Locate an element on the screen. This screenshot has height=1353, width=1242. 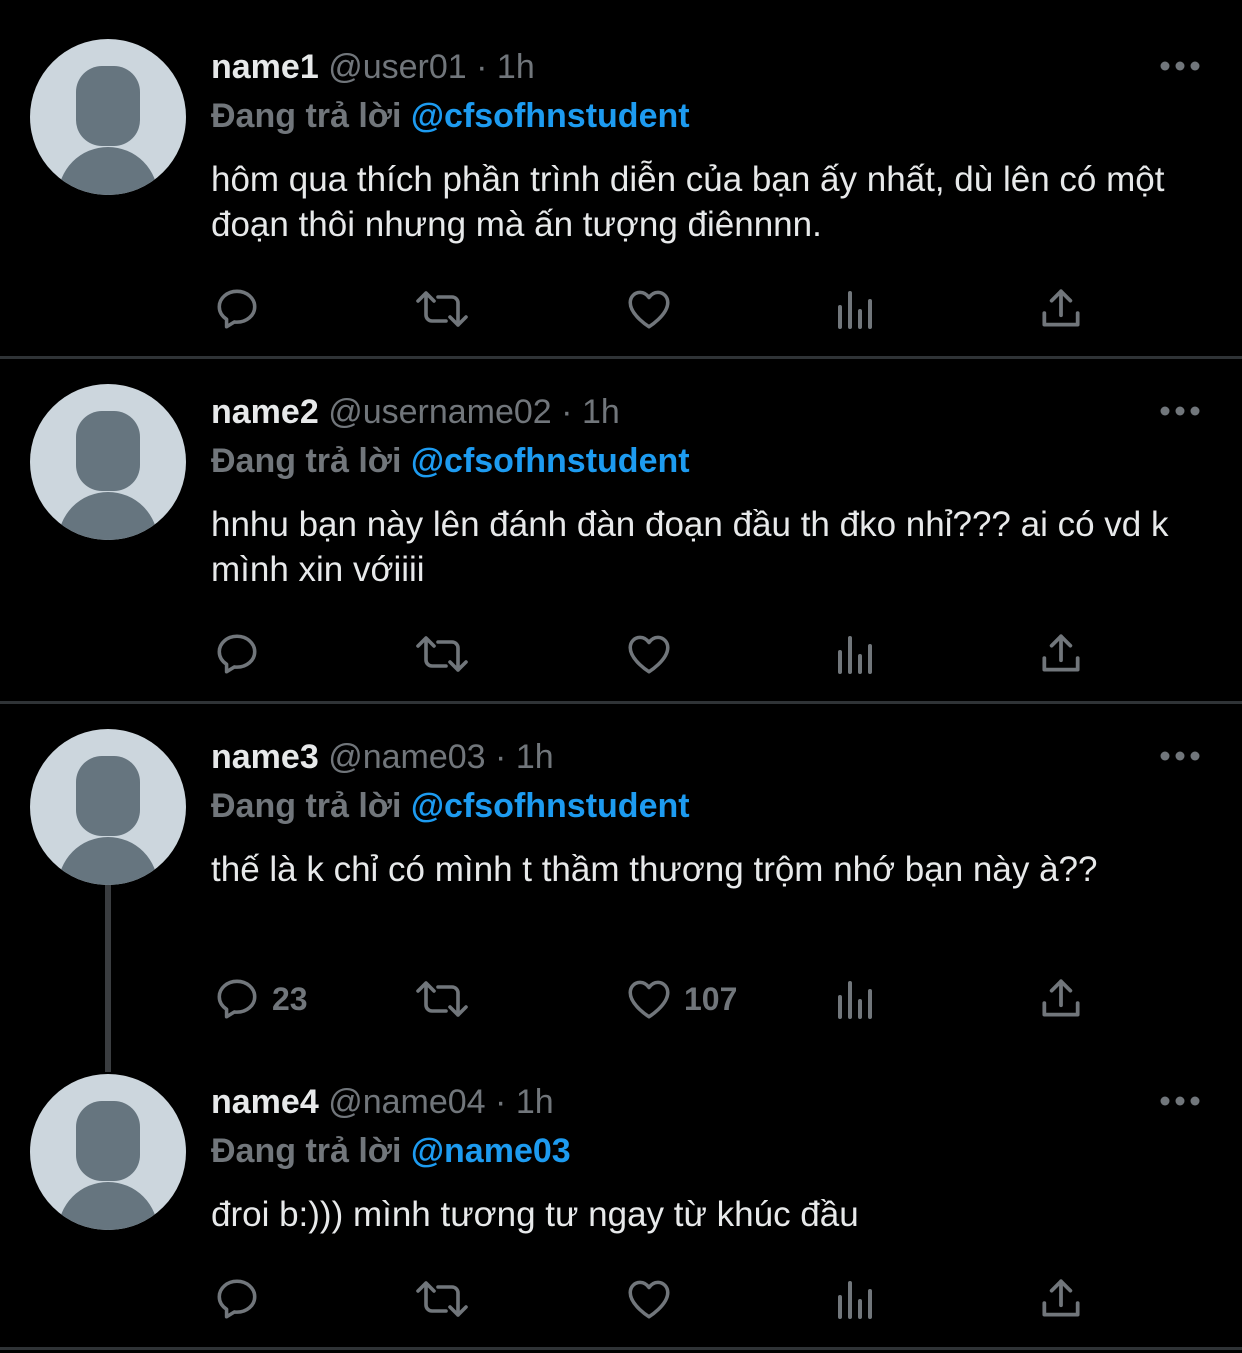
action-bar: 23 107 is located at coordinates (621, 999).